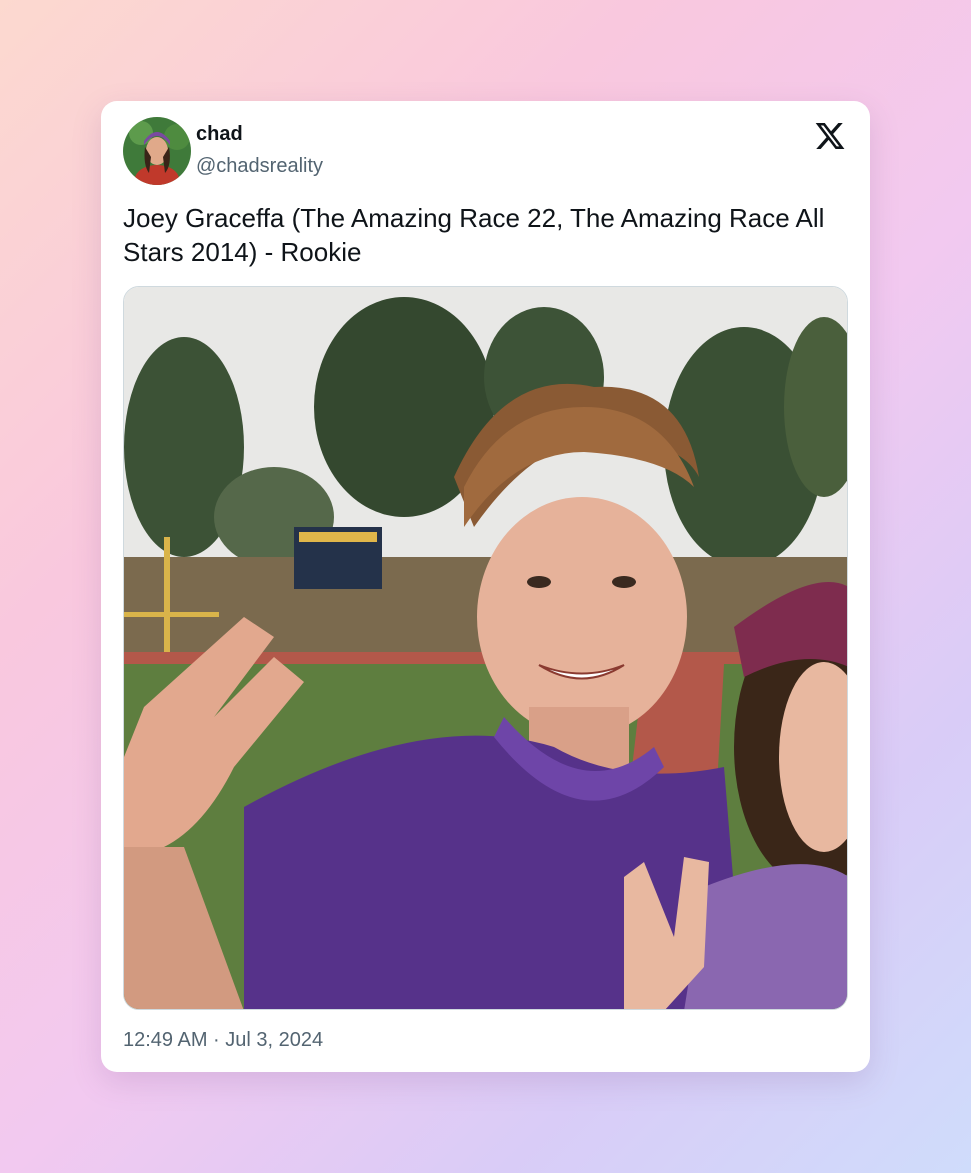 Image resolution: width=971 pixels, height=1173 pixels. I want to click on tweet-timestamp: 12:49 AM · Jul 3, 2024, so click(223, 1040).